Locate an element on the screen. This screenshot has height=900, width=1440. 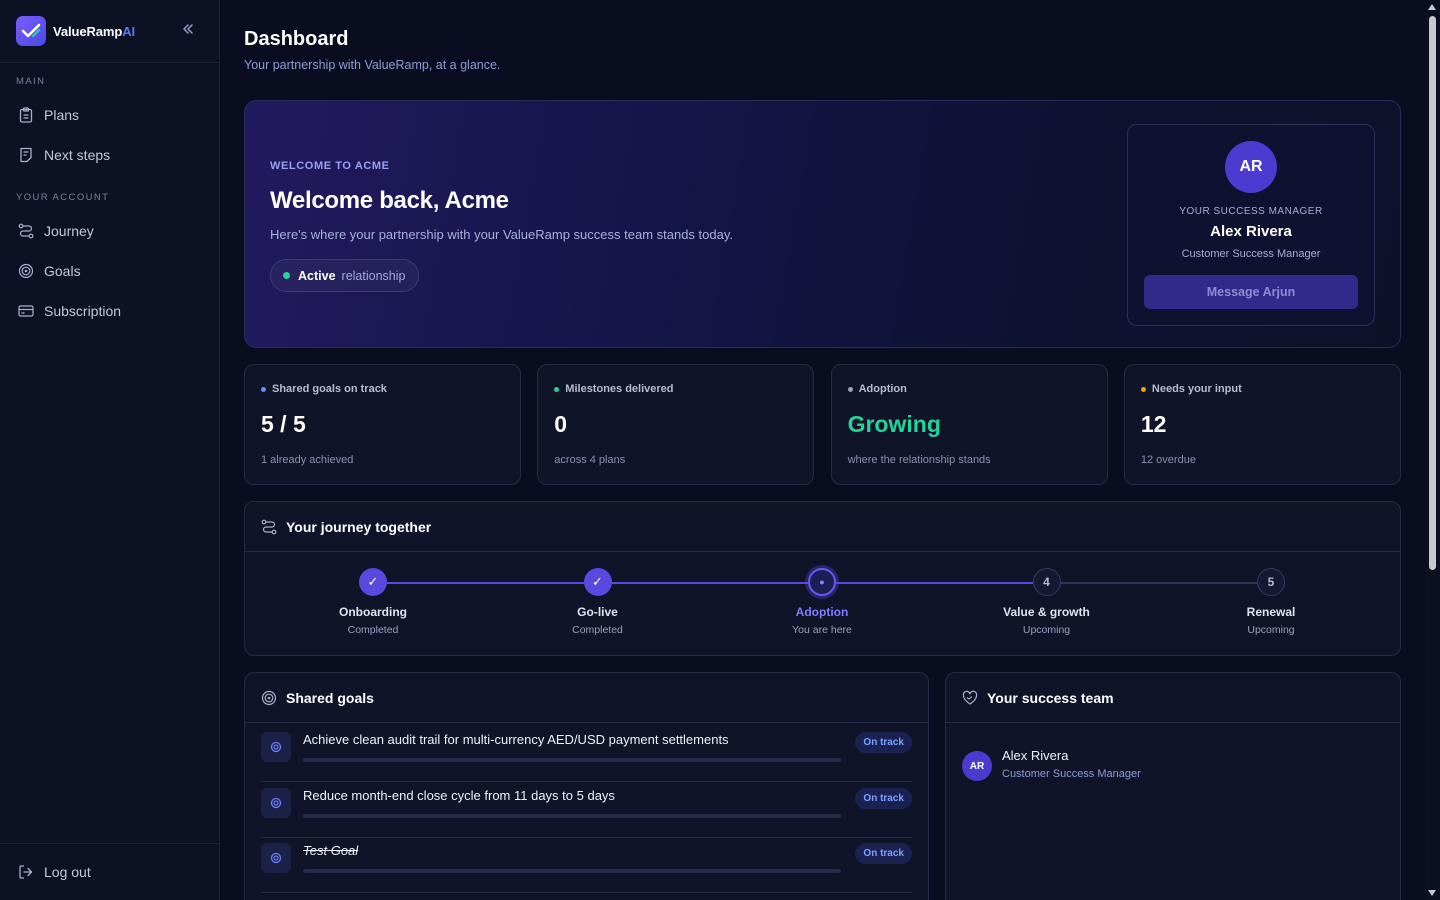
scrollbar-thumb is located at coordinates (1432, 293).